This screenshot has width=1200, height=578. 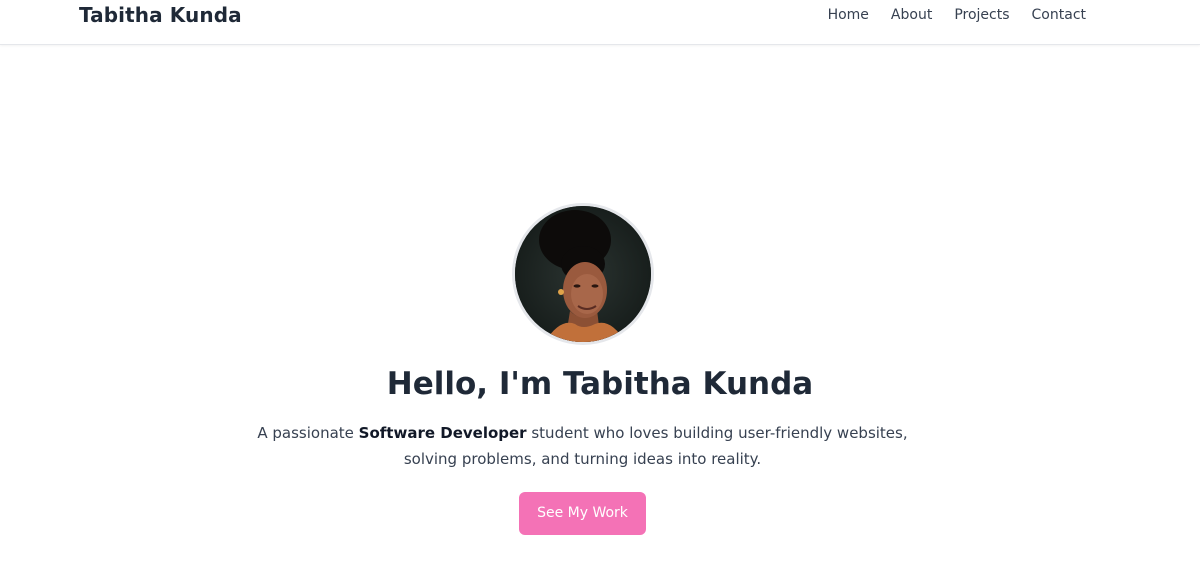 I want to click on nav-link-contact: Contact, so click(x=1059, y=15).